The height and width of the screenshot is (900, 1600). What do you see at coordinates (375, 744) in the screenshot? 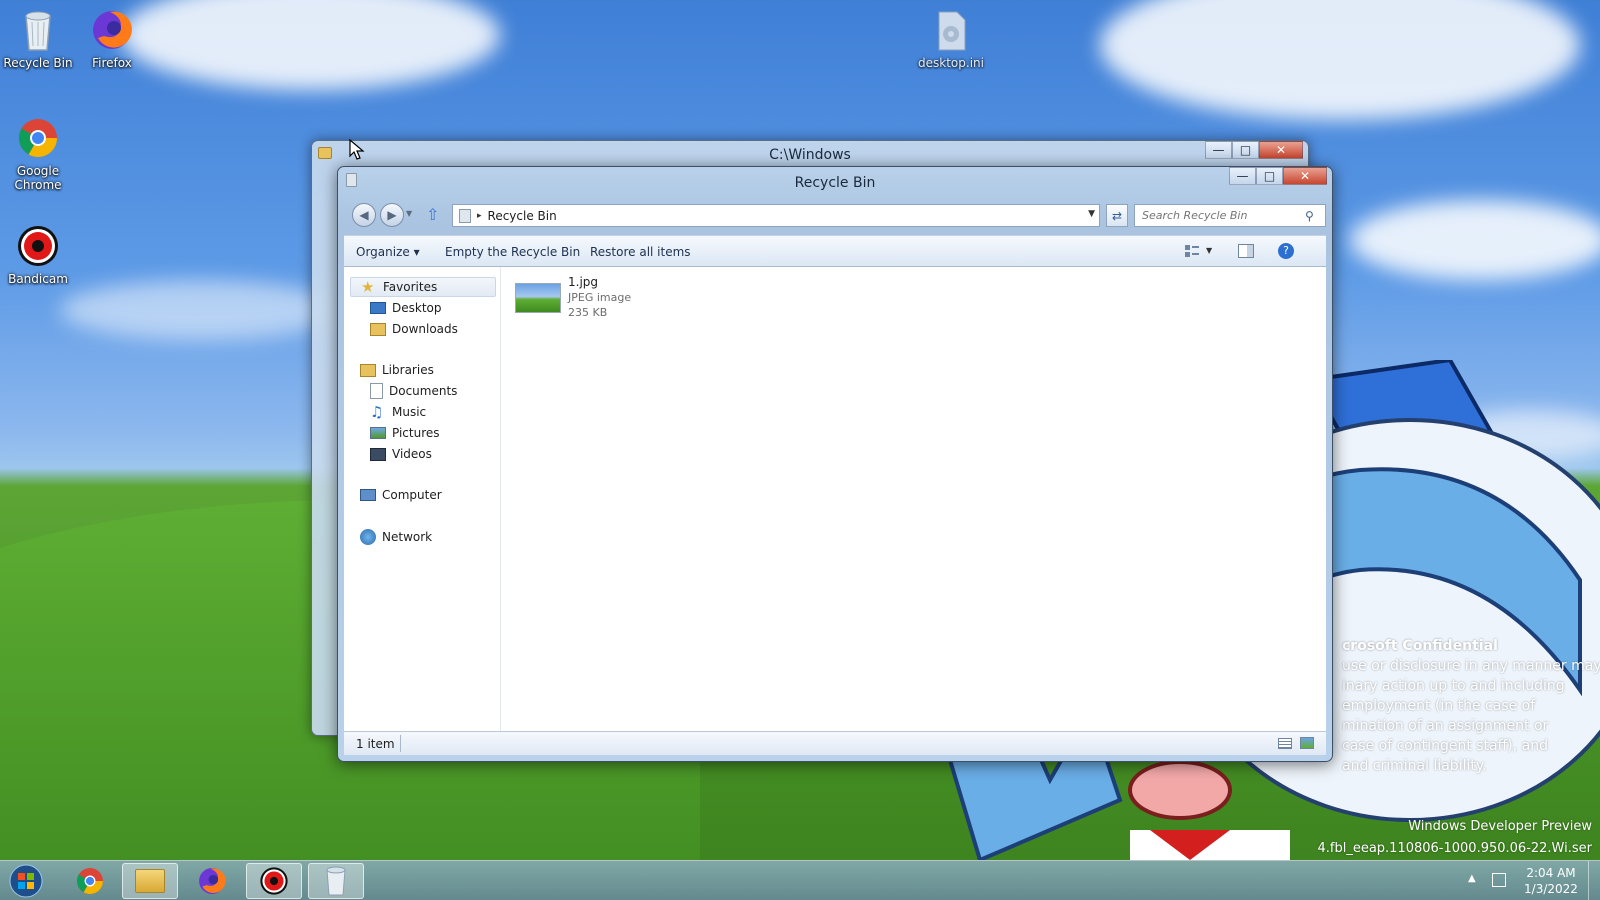
I see `item-count: 1 item` at bounding box center [375, 744].